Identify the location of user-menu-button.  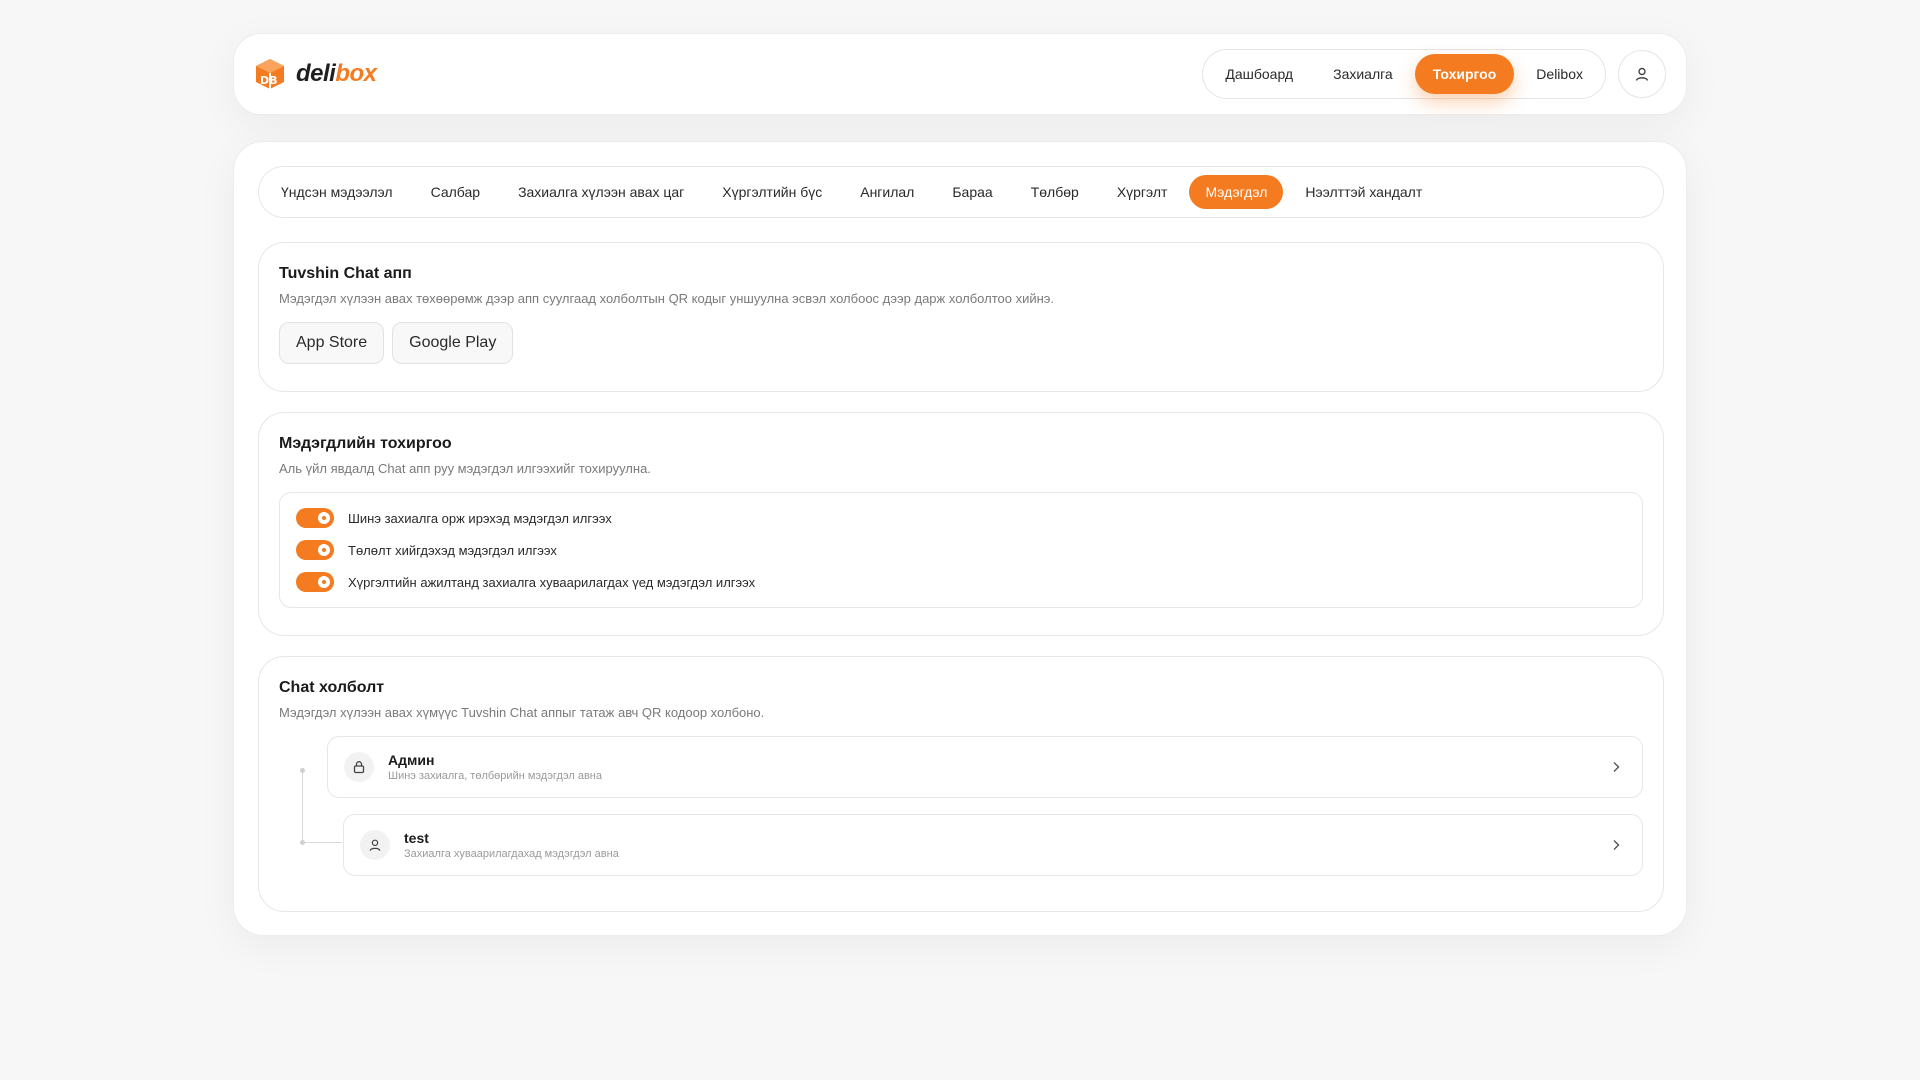
(1642, 74).